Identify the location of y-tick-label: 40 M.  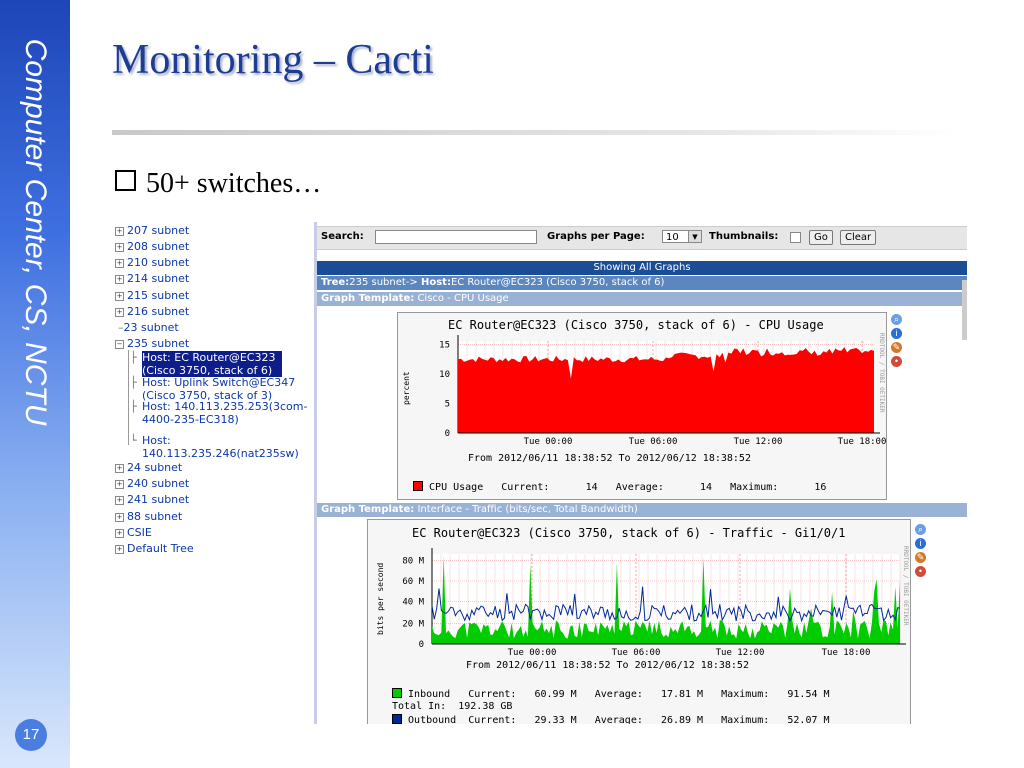
(413, 603).